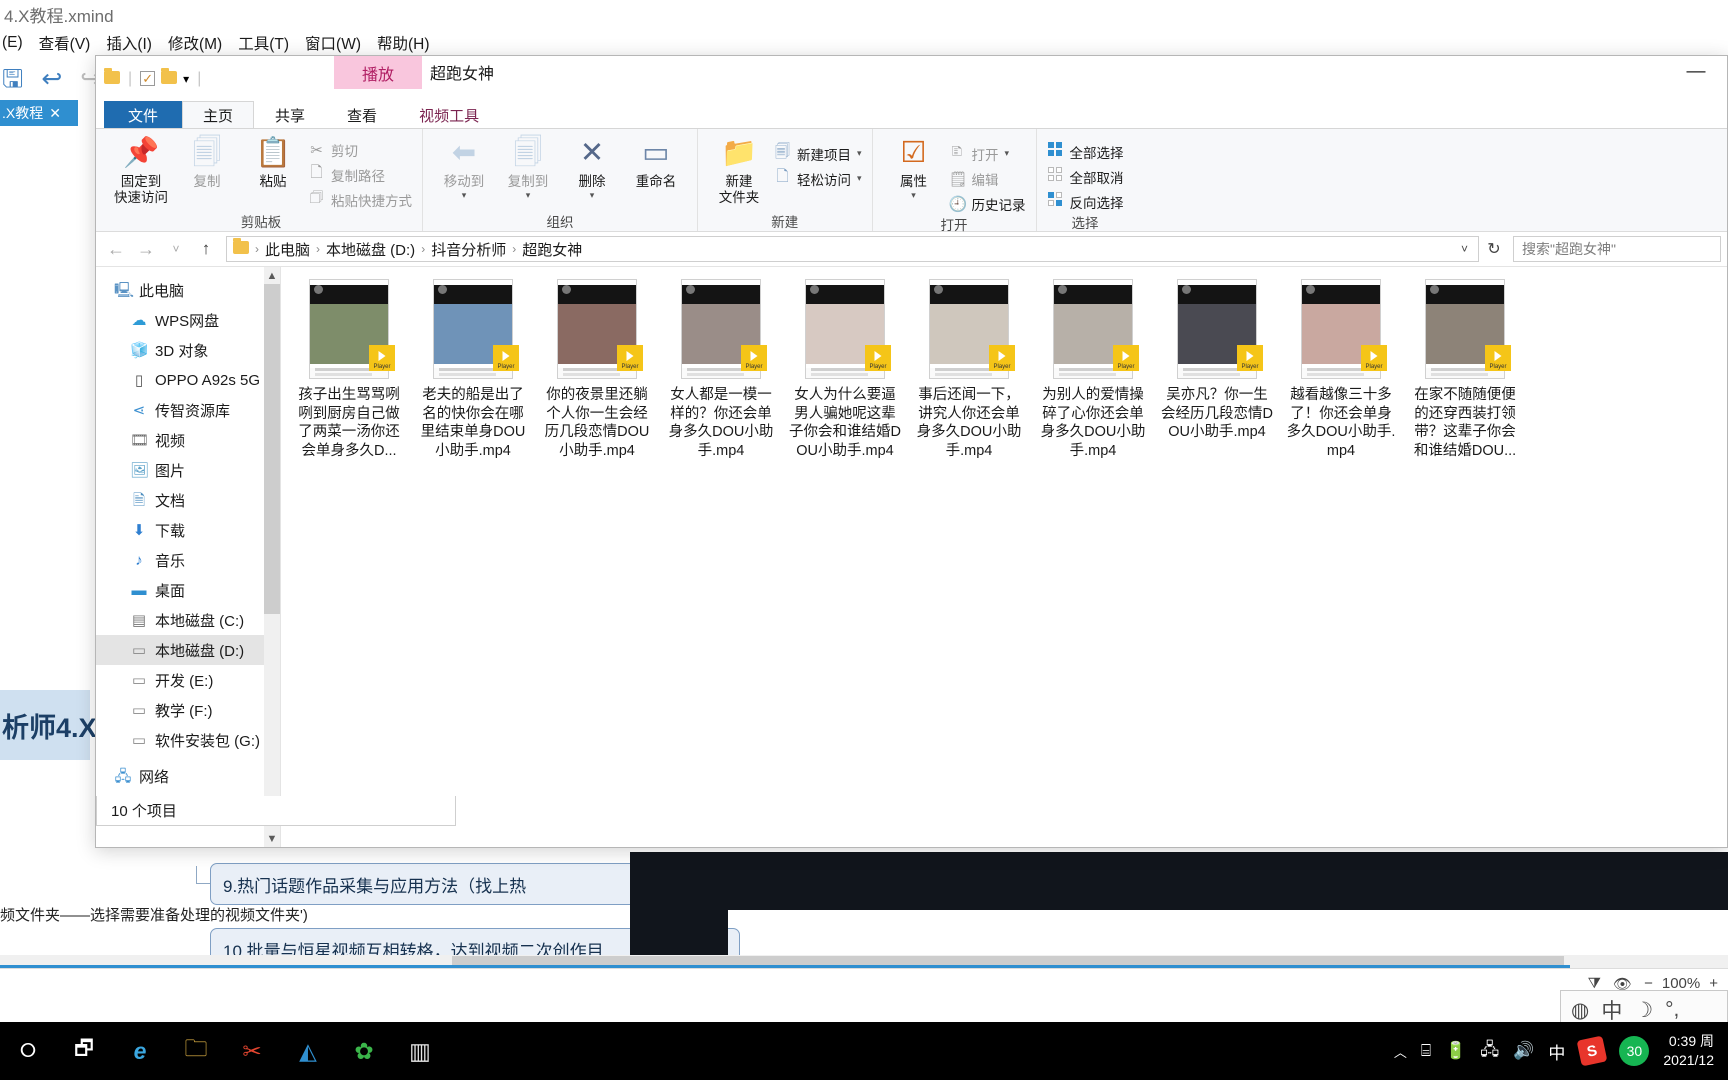 The image size is (1728, 1080). Describe the element at coordinates (552, 249) in the screenshot. I see `breadcrumb-item-current: 超跑女神` at that location.